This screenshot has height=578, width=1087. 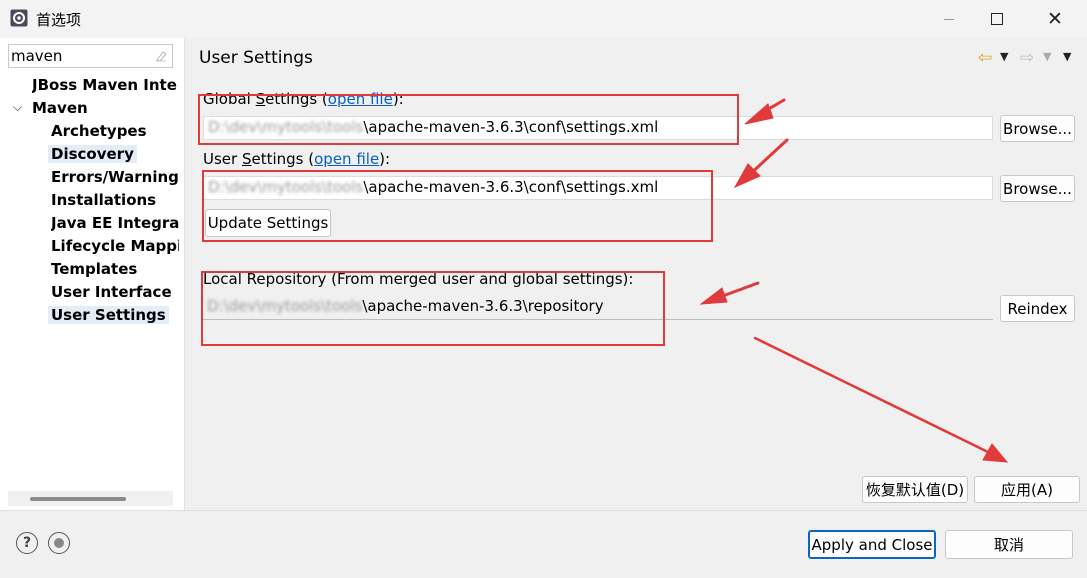 I want to click on minimize-icon, so click(x=949, y=19).